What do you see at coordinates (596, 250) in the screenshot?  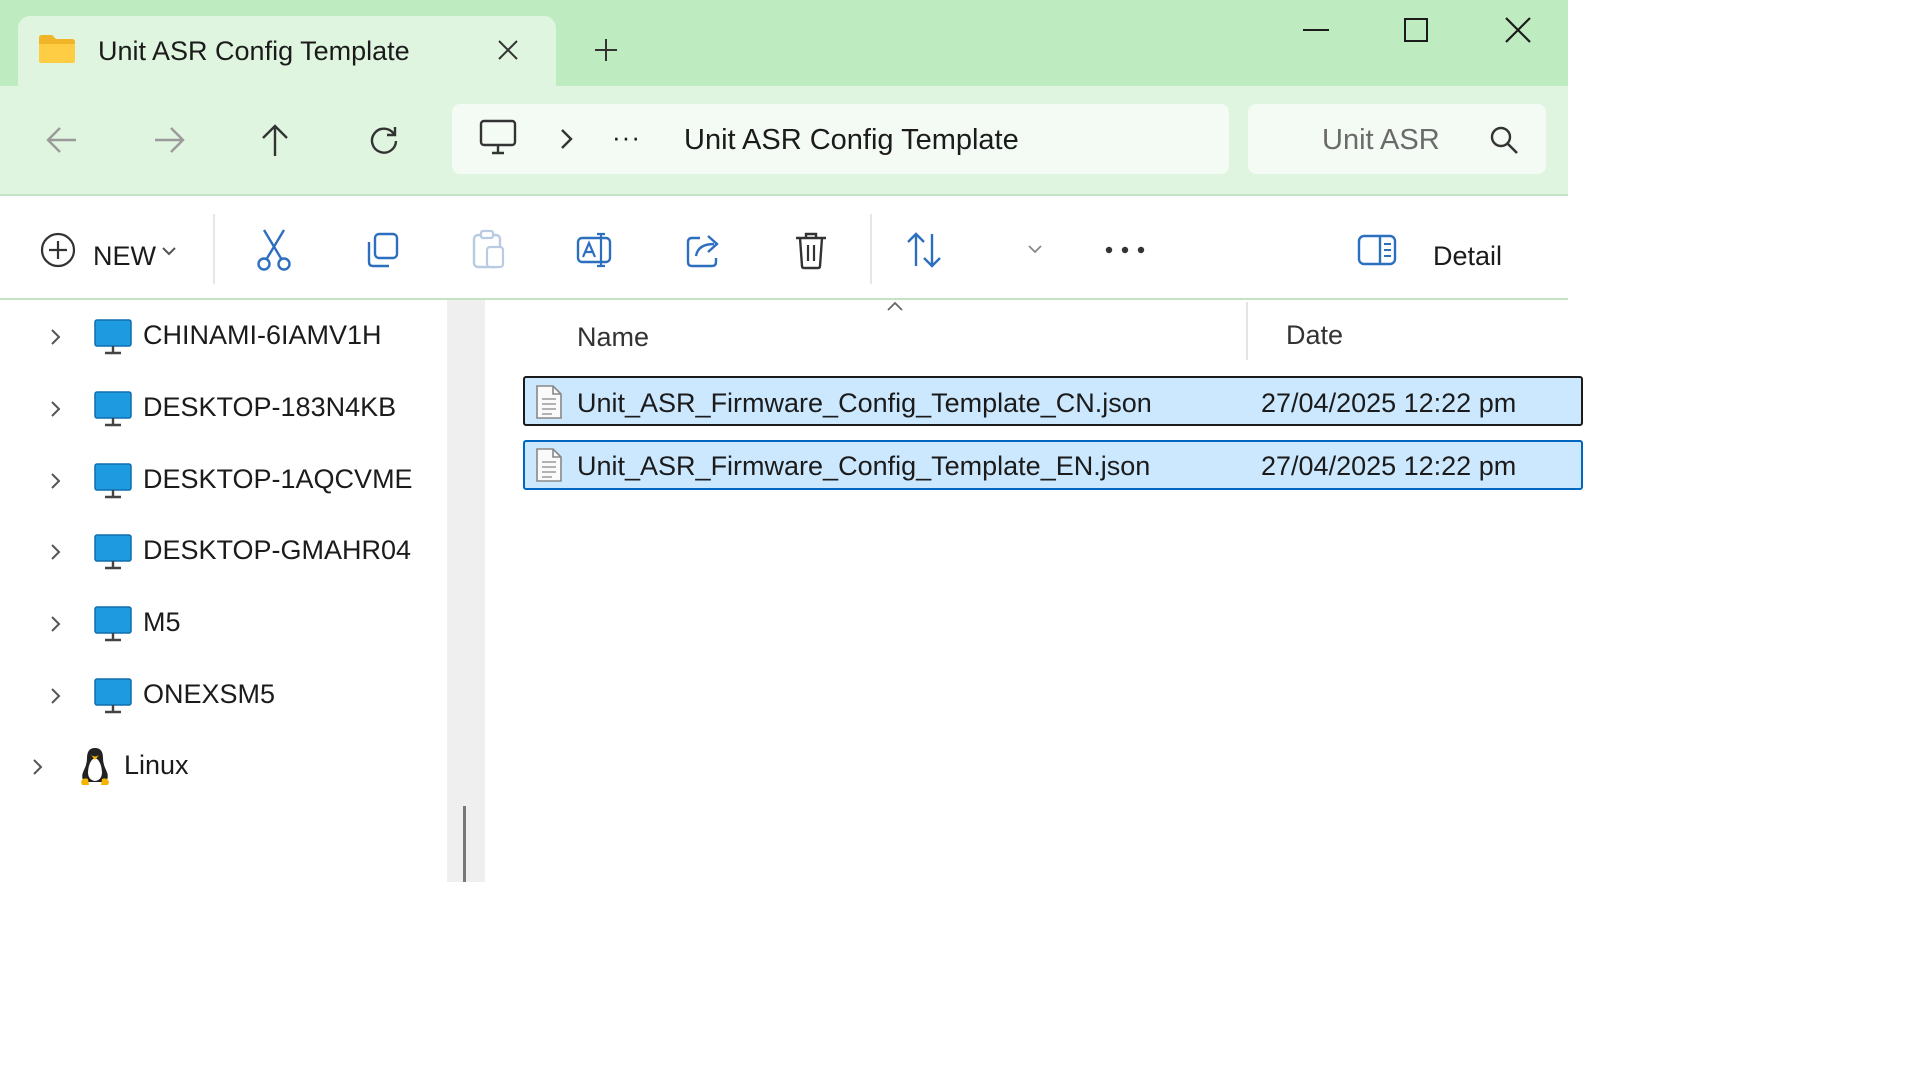 I see `rename-icon` at bounding box center [596, 250].